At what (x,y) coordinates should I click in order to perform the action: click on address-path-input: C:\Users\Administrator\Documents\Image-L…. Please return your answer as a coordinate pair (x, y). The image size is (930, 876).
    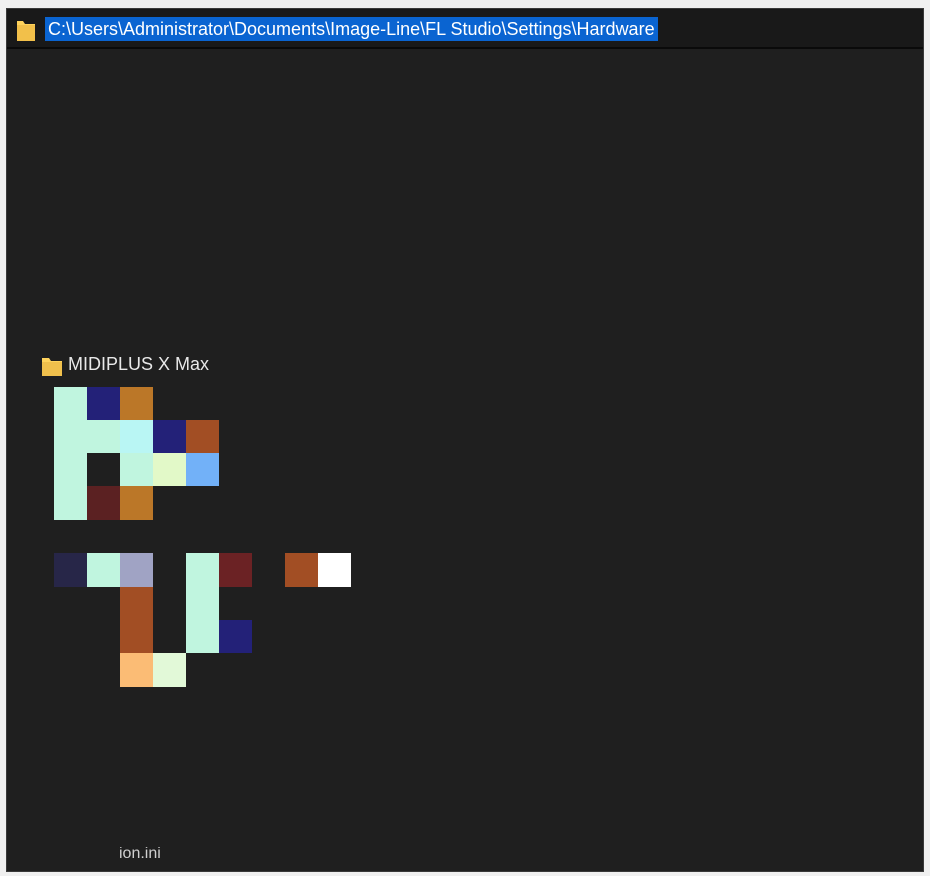
    Looking at the image, I should click on (351, 29).